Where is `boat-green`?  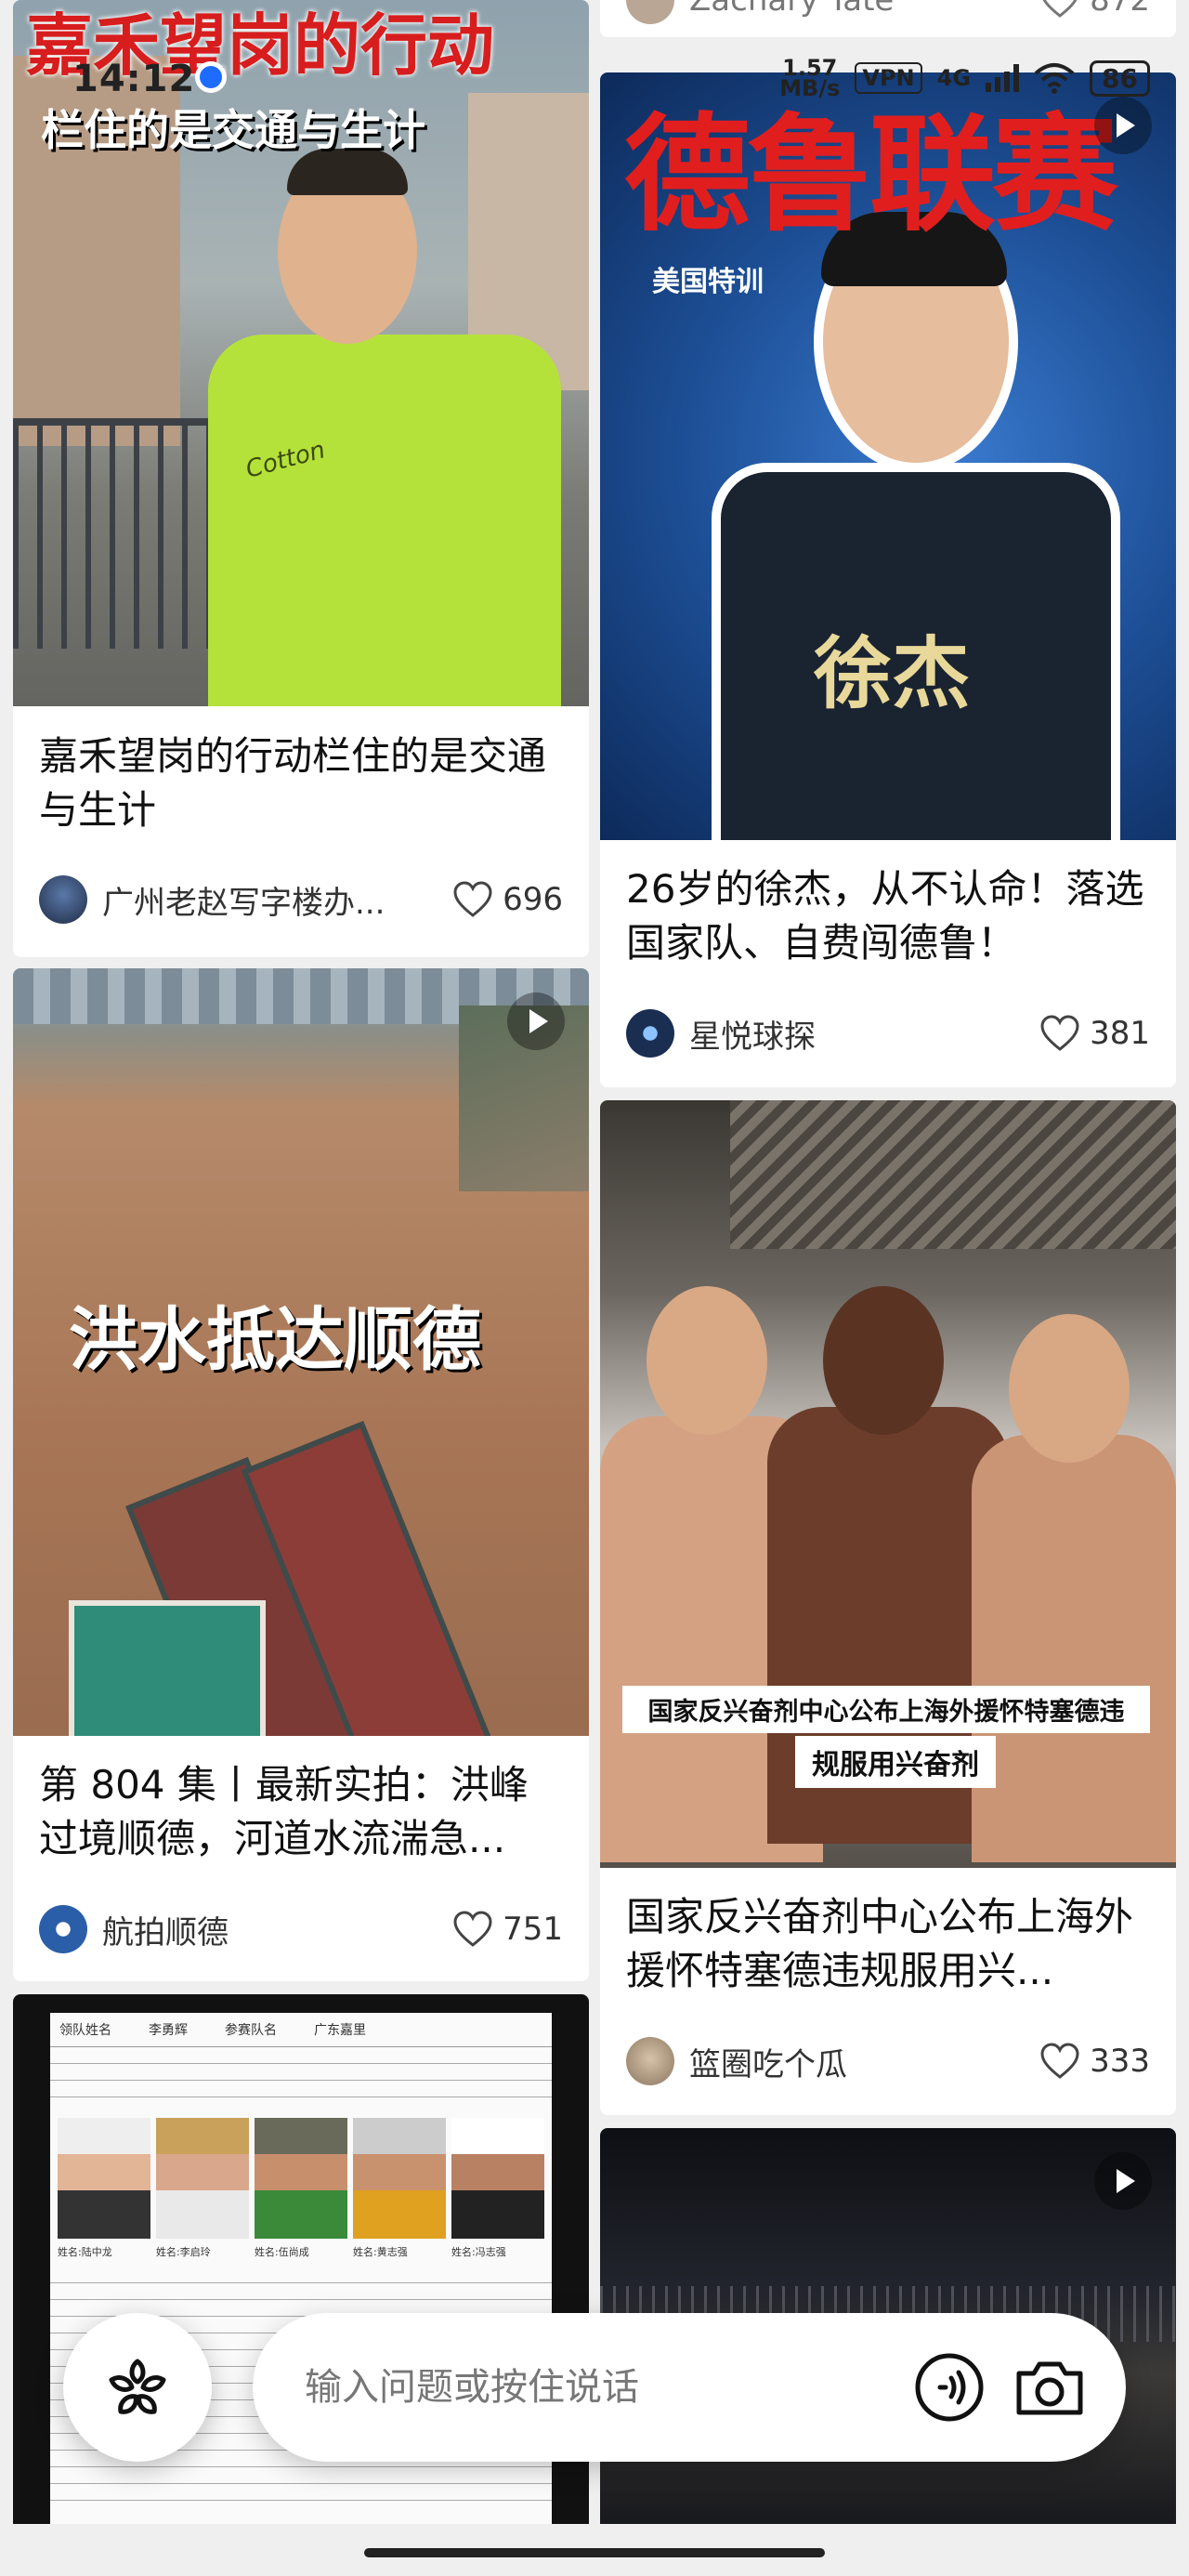 boat-green is located at coordinates (167, 1668).